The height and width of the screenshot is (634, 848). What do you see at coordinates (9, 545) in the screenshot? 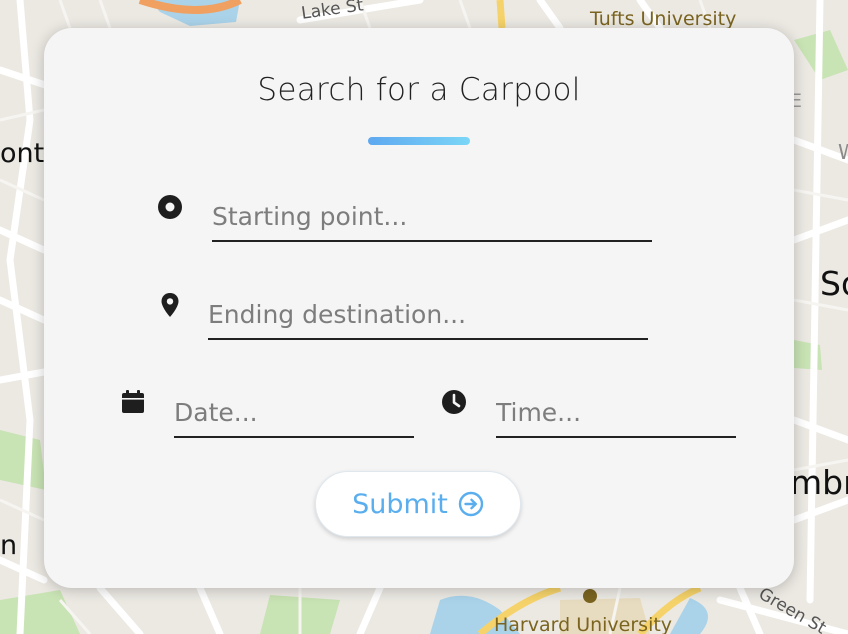
I see `map-label-n: n` at bounding box center [9, 545].